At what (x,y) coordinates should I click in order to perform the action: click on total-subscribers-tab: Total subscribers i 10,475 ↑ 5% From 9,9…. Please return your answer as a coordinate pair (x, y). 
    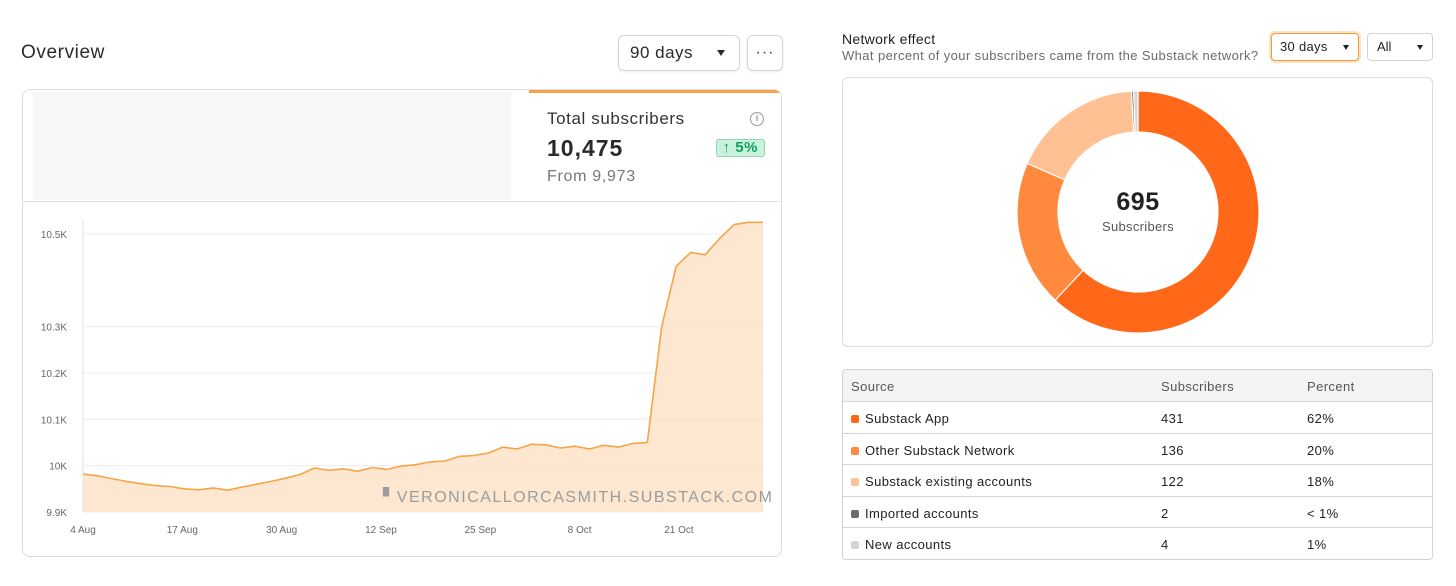
    Looking at the image, I should click on (655, 146).